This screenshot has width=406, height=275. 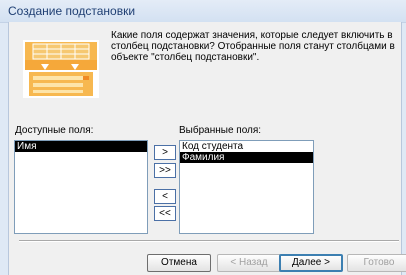 I want to click on available-fields-list: Имя, so click(x=81, y=187).